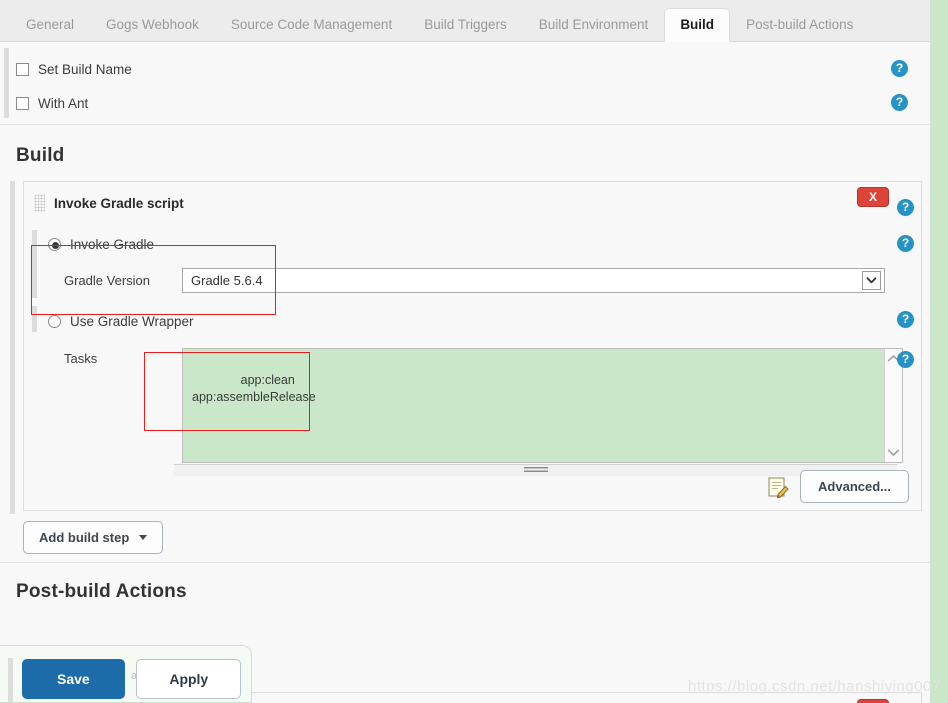 Image resolution: width=948 pixels, height=703 pixels. I want to click on build-environment-section: Set Build Name ? With Ant ?, so click(465, 83).